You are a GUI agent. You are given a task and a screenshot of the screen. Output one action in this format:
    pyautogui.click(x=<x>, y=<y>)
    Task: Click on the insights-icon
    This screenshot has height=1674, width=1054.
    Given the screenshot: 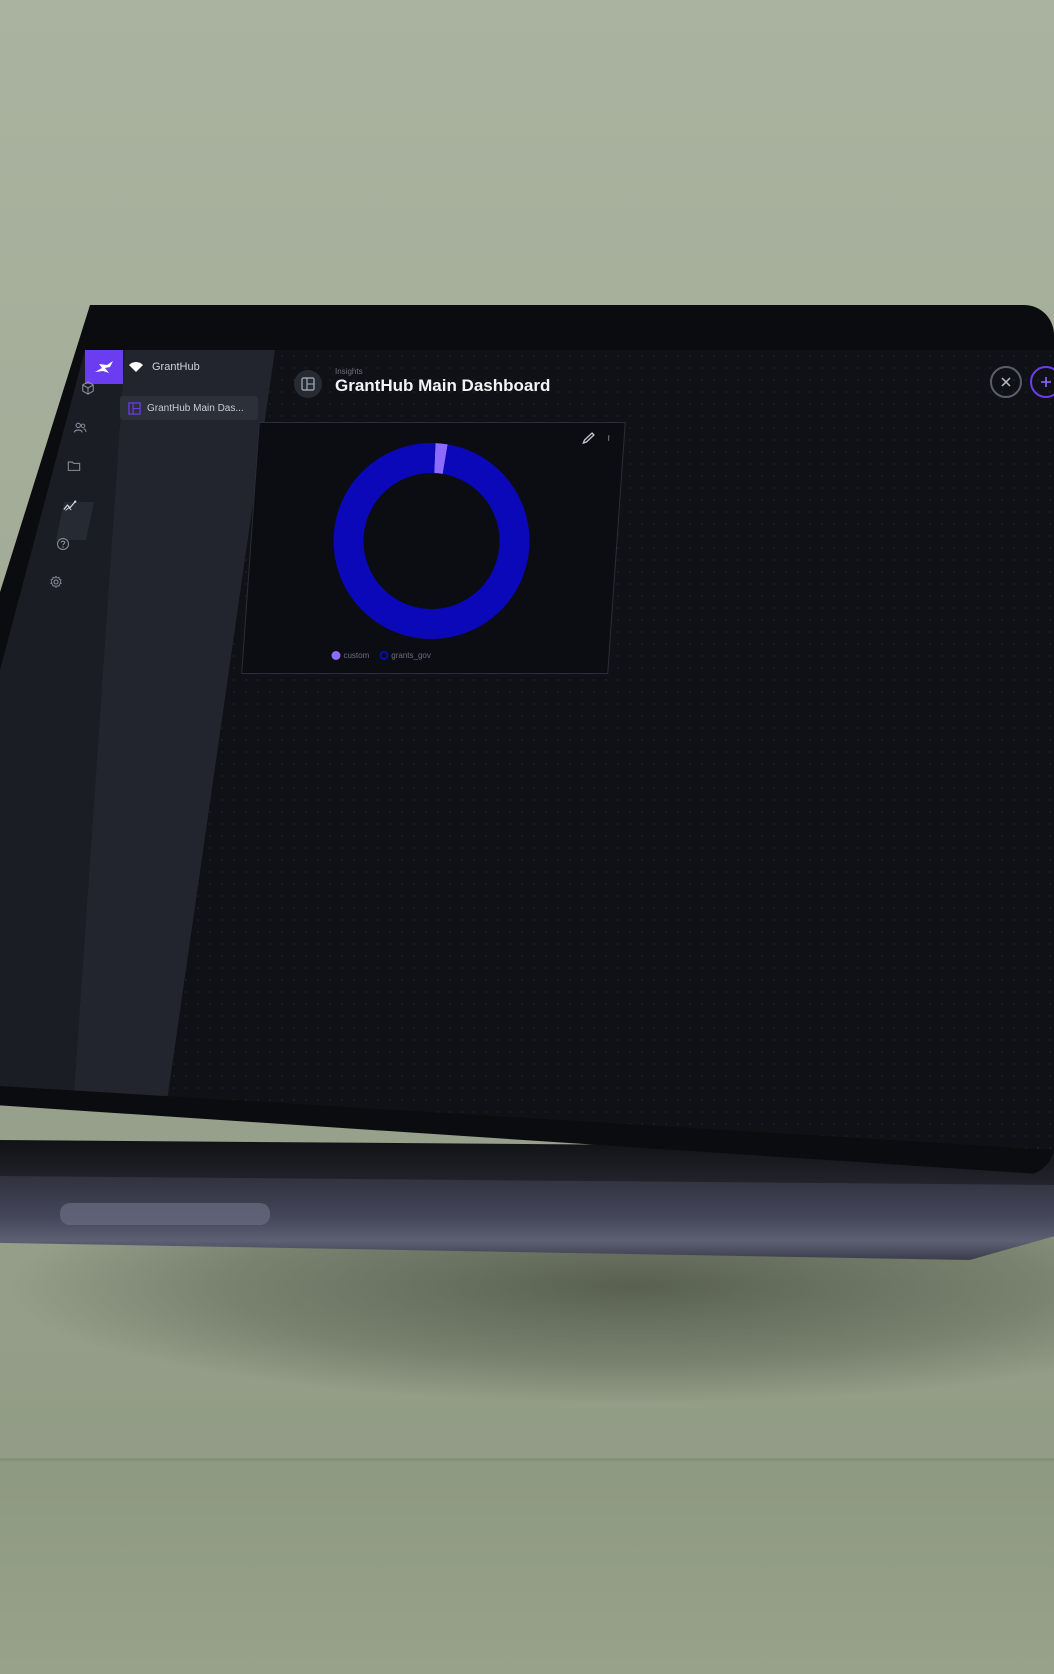 What is the action you would take?
    pyautogui.click(x=70, y=506)
    